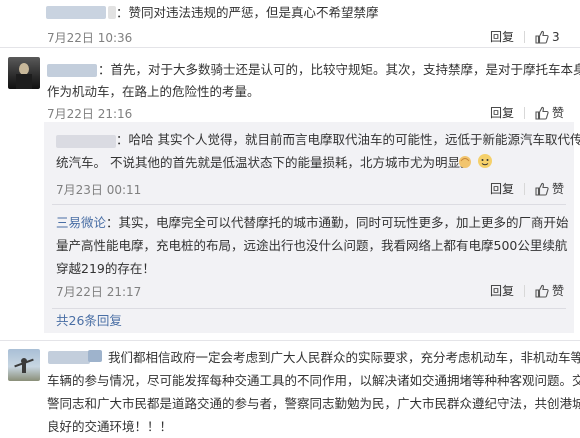 Image resolution: width=580 pixels, height=438 pixels. What do you see at coordinates (337, 222) in the screenshot?
I see `reply-text-line-1: ：其实，电摩完全可以代替摩托的城市通勤，同时可玩性更多，加上更多的厂商开始` at bounding box center [337, 222].